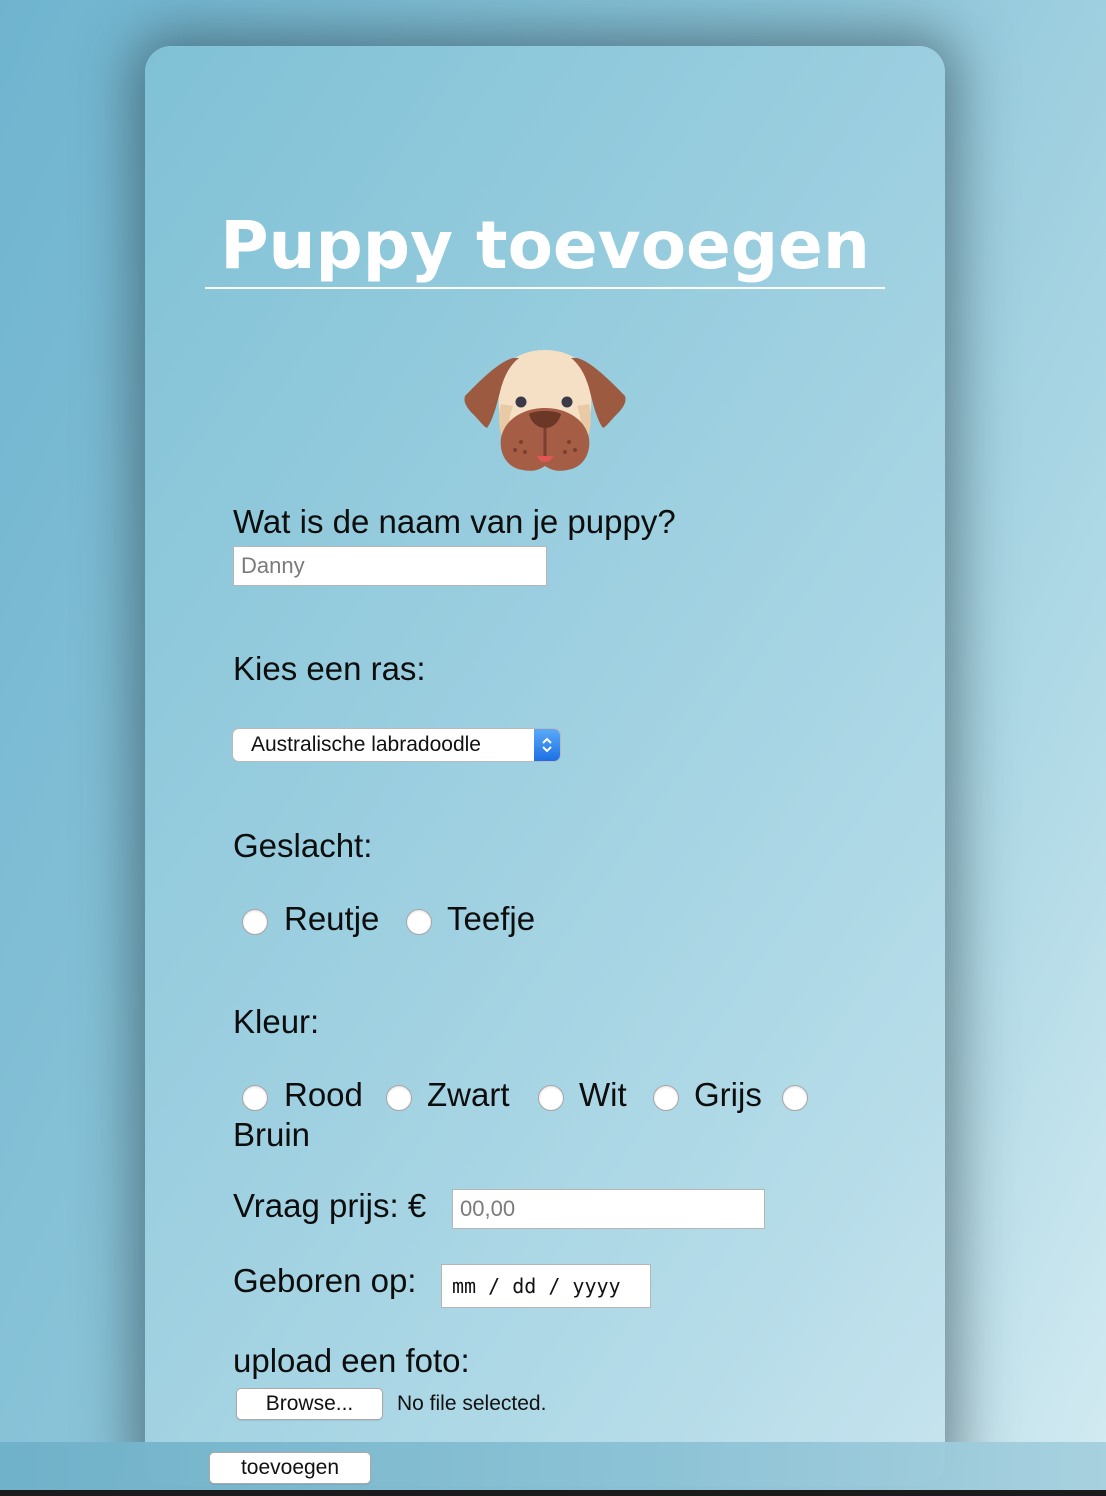 The image size is (1106, 1496). I want to click on breed-select: Australische labradoodle, so click(396, 745).